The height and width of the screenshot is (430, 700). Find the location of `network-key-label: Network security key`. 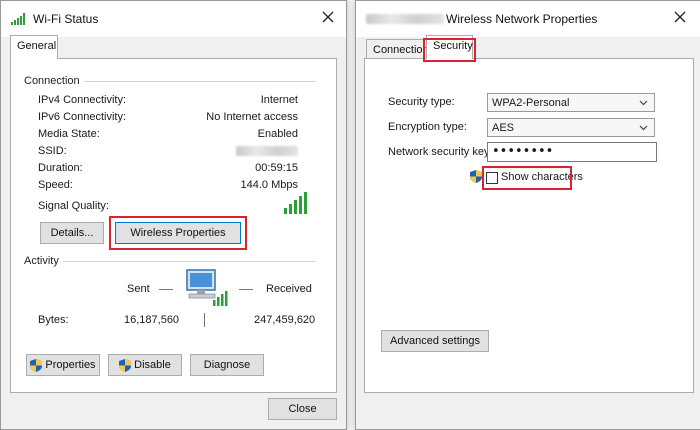

network-key-label: Network security key is located at coordinates (439, 152).